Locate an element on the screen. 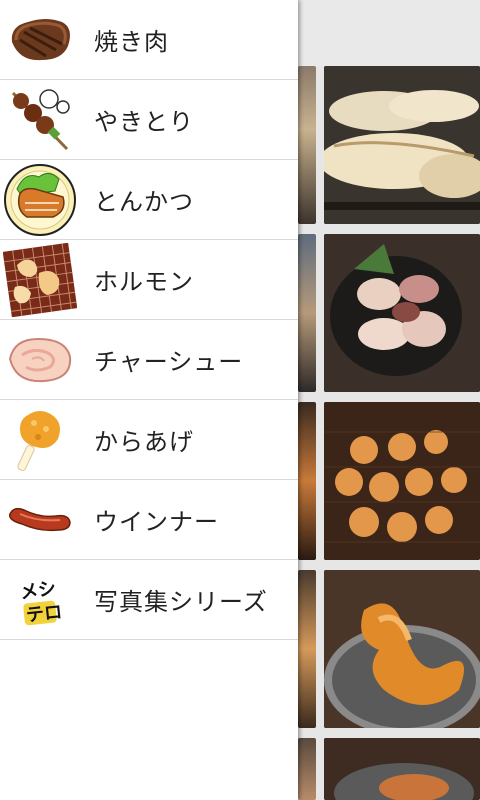 The image size is (480, 800). menu-item-chashu: チャーシュー is located at coordinates (149, 360).